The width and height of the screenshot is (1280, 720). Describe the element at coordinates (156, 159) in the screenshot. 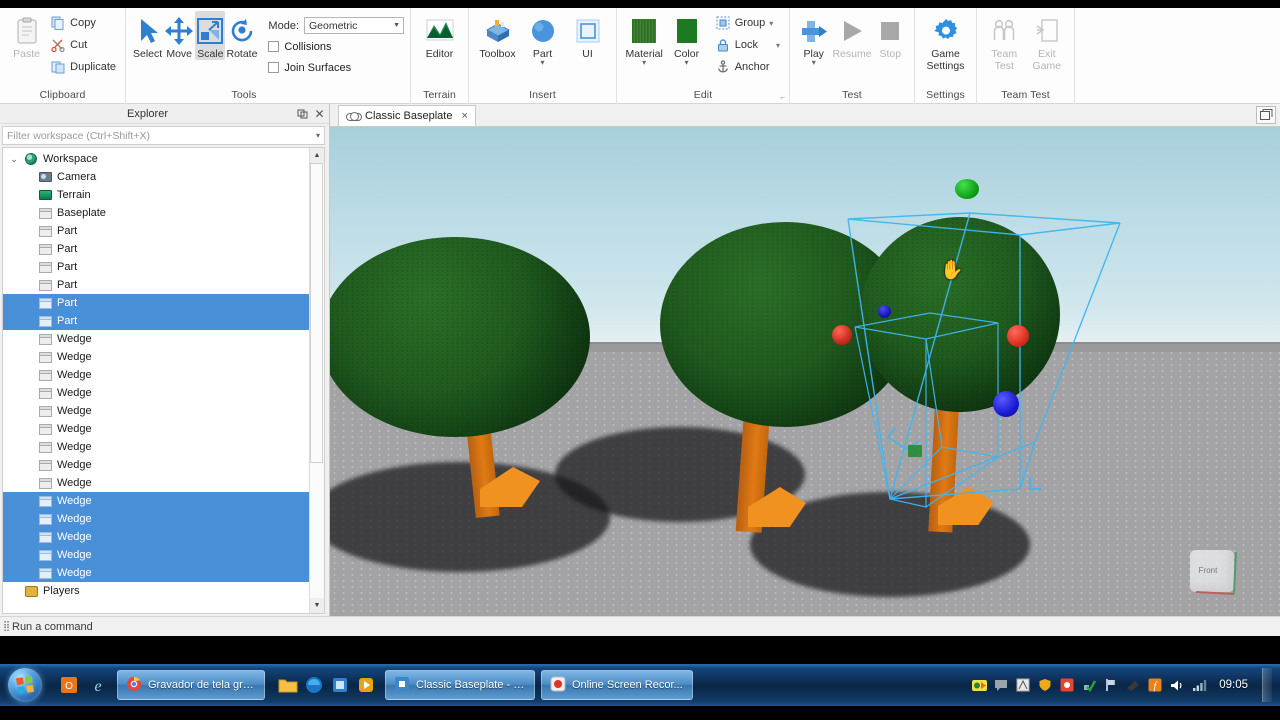

I see `tree-item: ⌄ Workspace` at that location.